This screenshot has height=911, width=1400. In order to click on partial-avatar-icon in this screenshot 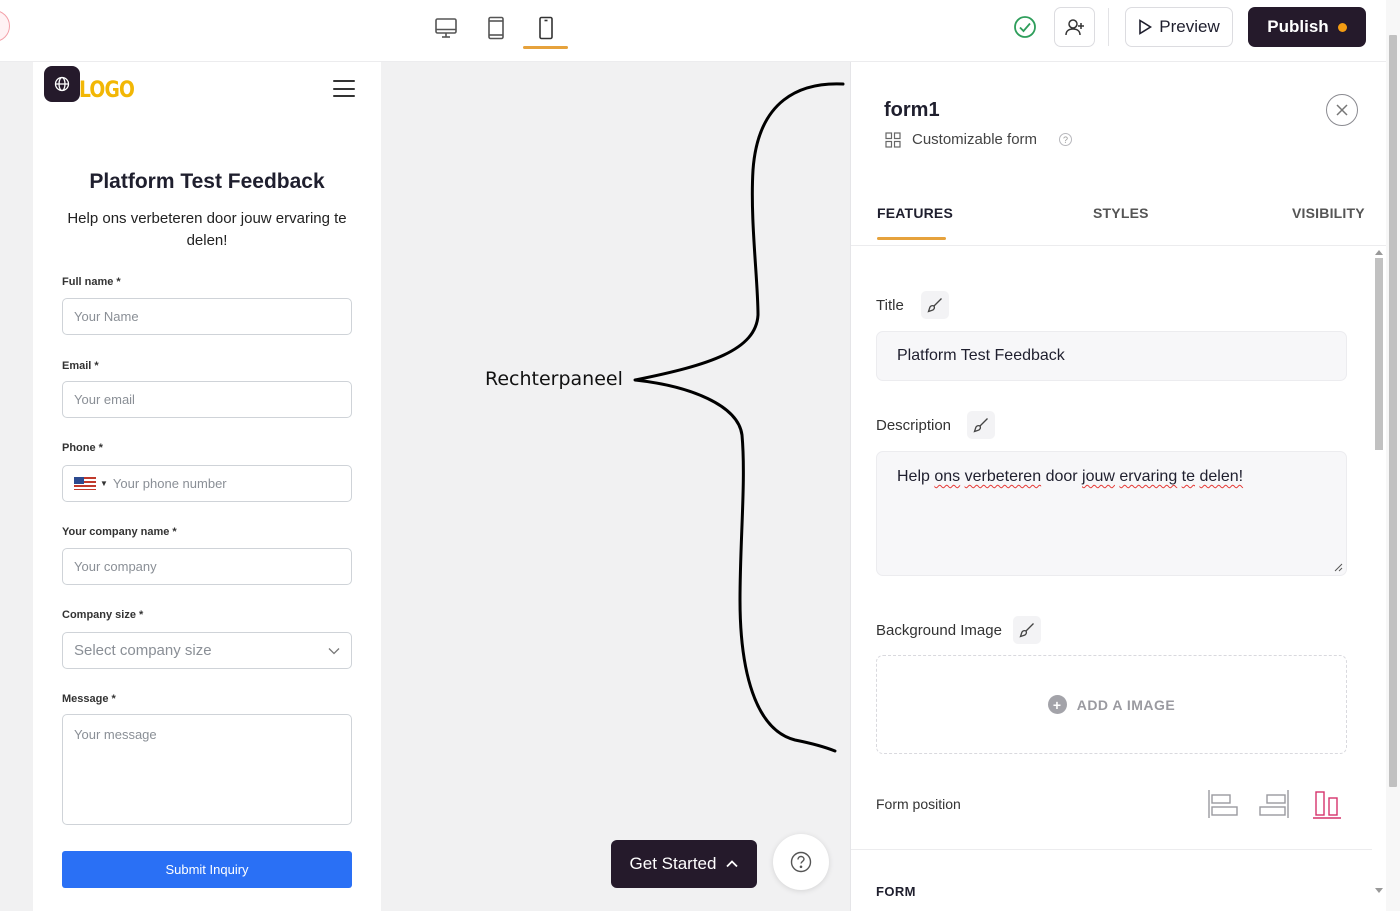, I will do `click(5, 26)`.